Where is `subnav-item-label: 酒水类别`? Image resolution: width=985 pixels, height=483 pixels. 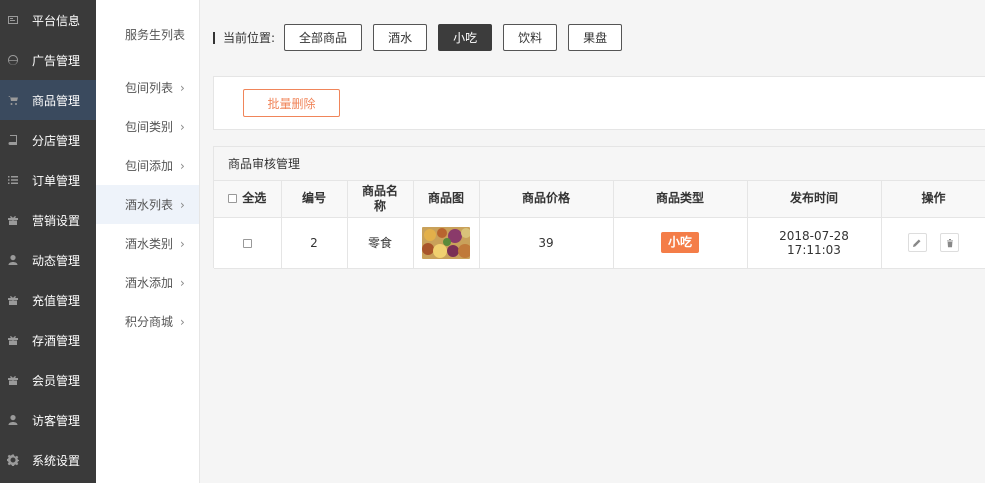
subnav-item-label: 酒水类别 is located at coordinates (149, 244).